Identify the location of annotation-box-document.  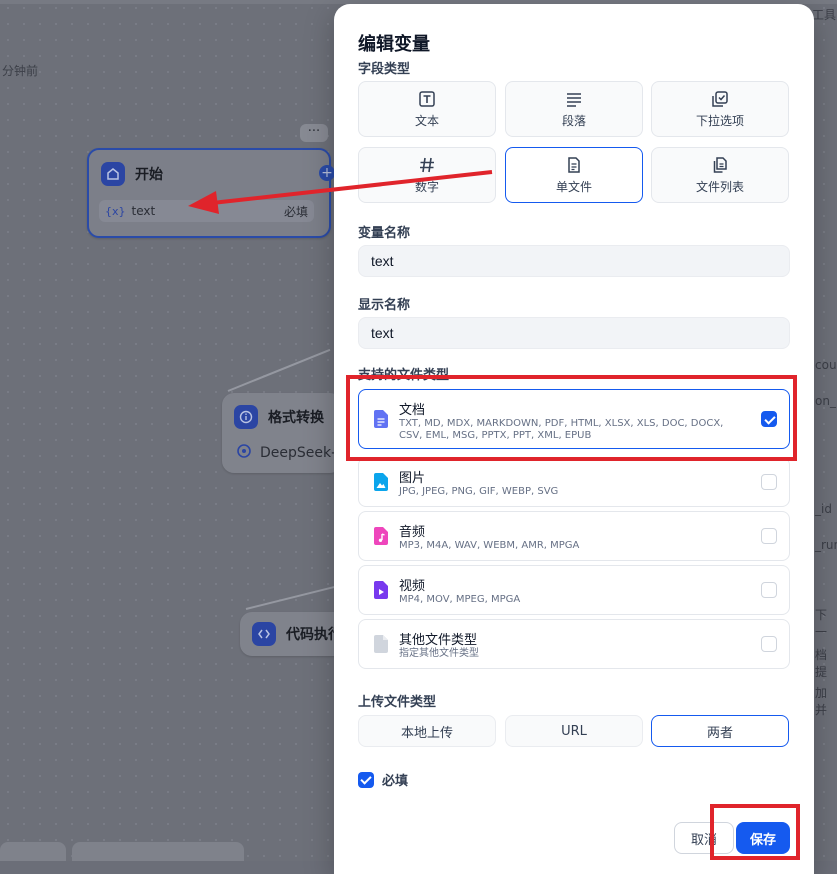
(571, 418).